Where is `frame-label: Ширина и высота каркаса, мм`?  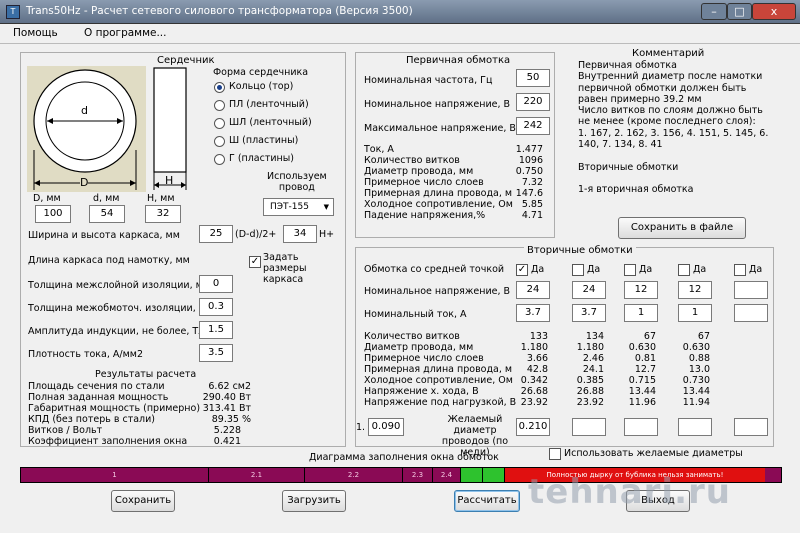 frame-label: Ширина и высота каркаса, мм is located at coordinates (104, 235).